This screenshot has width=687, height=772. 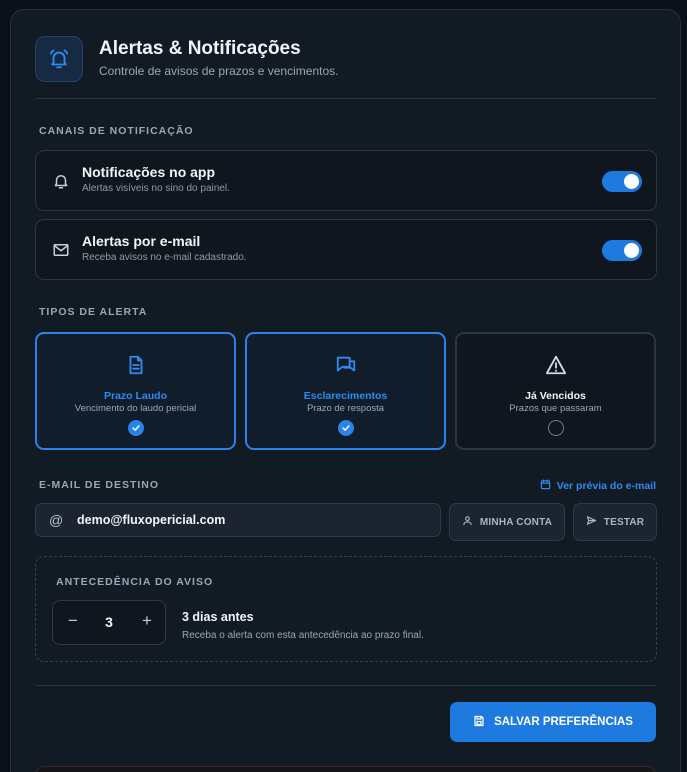 I want to click on test-button: TESTAR, so click(x=615, y=522).